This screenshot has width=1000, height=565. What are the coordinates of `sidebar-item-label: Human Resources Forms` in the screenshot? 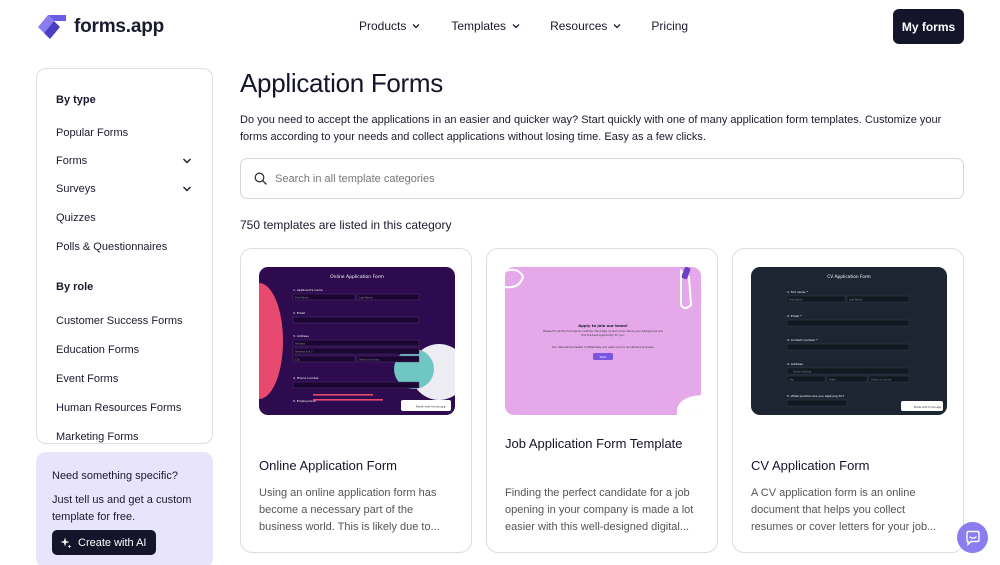 It's located at (119, 408).